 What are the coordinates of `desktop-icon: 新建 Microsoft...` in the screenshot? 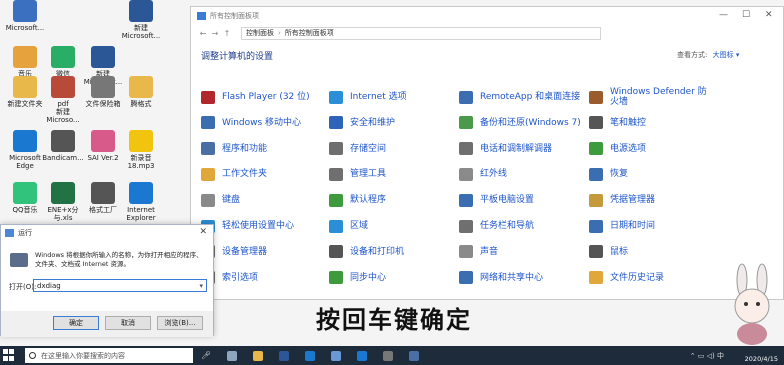 It's located at (141, 20).